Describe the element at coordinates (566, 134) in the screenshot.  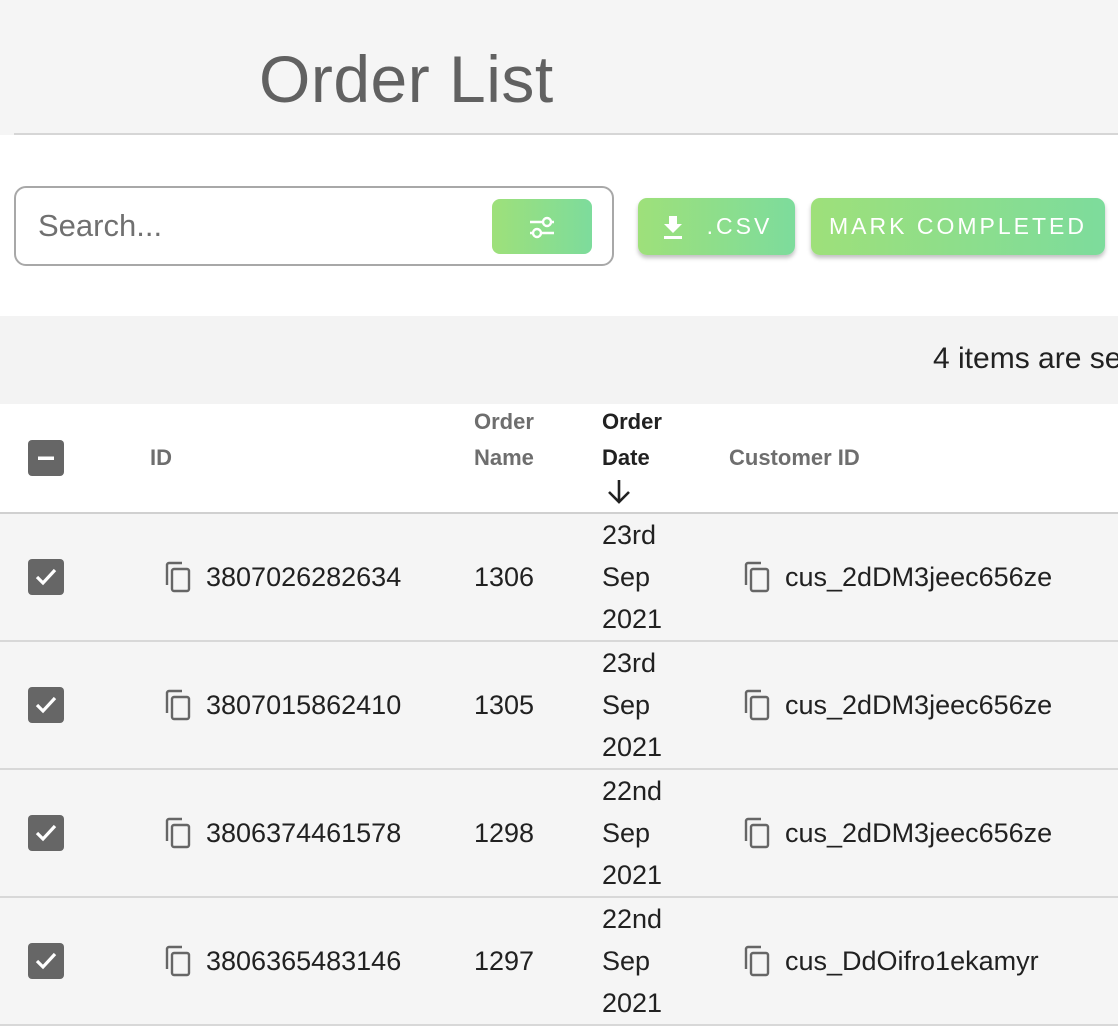
I see `header-divider` at that location.